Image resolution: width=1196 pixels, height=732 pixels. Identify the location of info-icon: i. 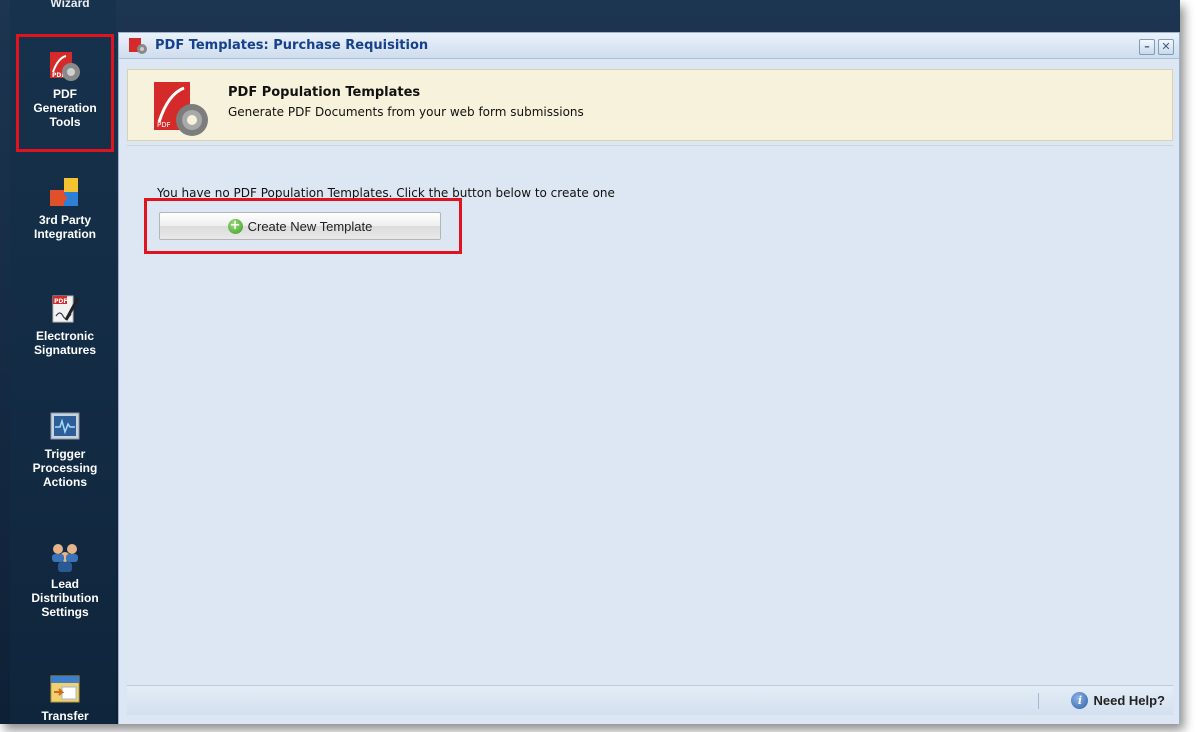
(1080, 700).